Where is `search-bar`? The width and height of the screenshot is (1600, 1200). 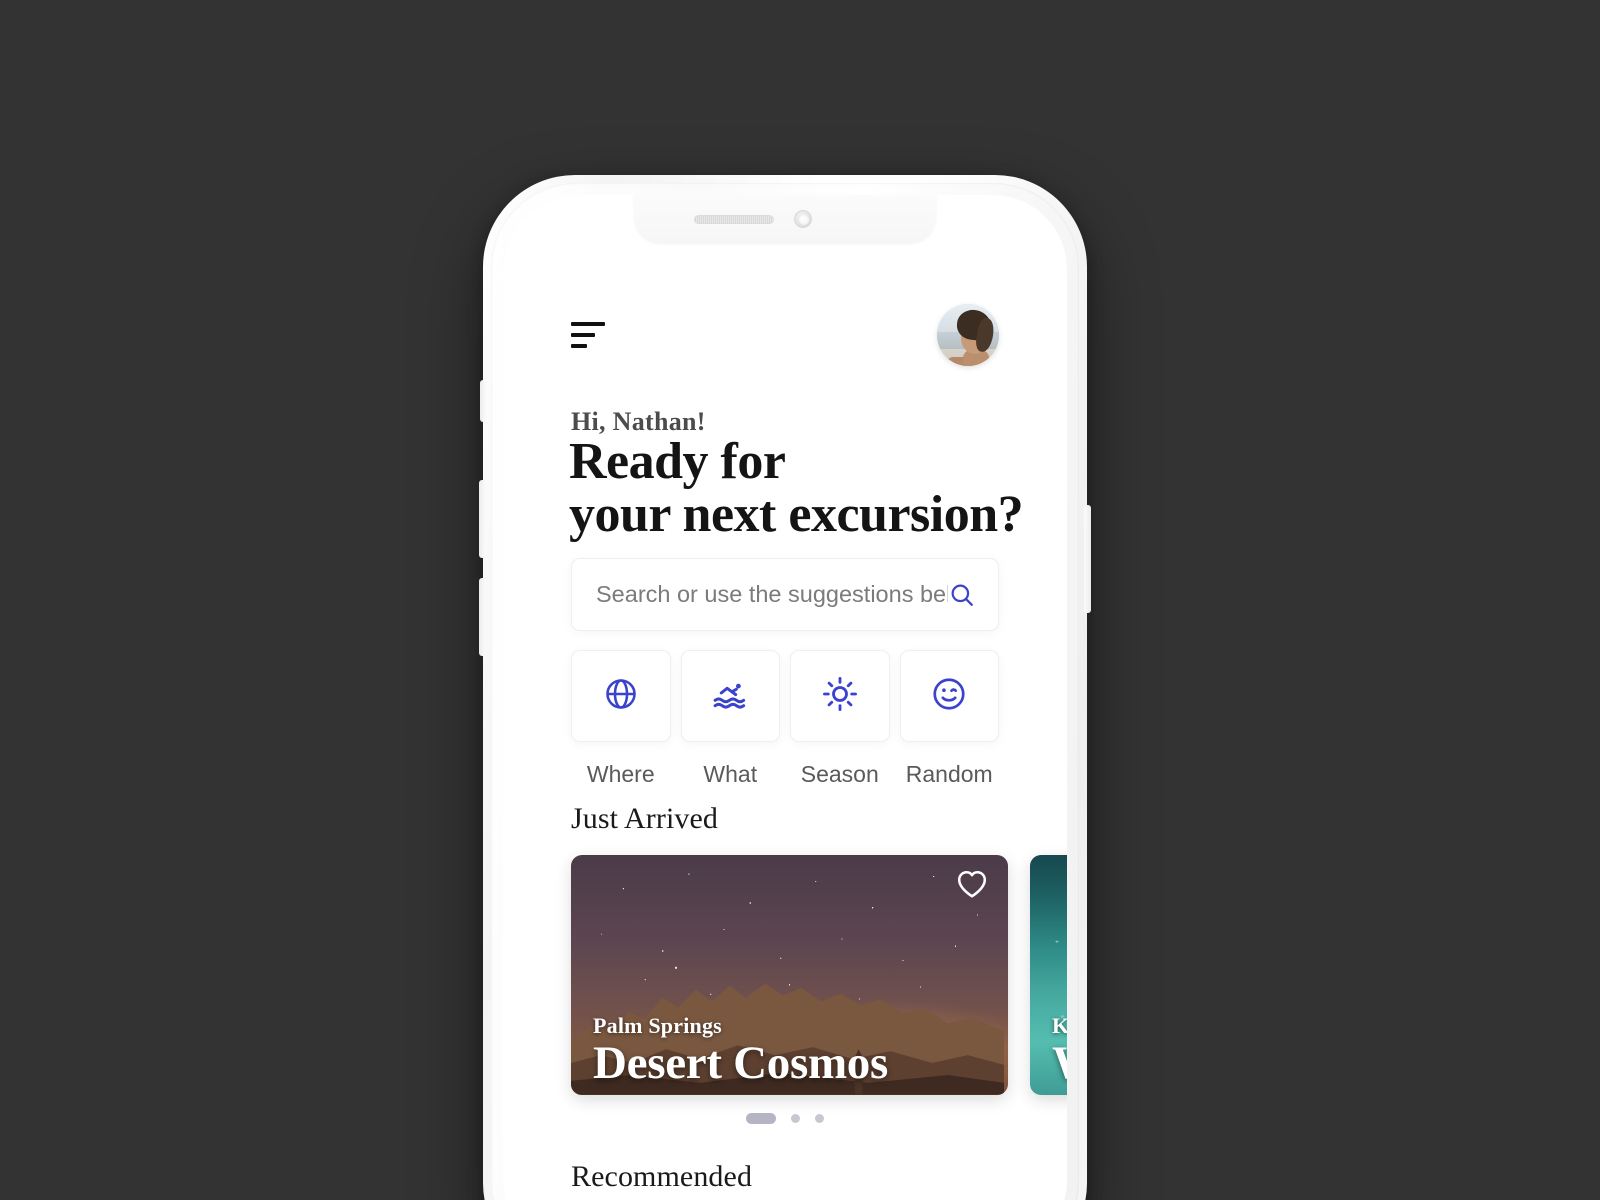
search-bar is located at coordinates (785, 594).